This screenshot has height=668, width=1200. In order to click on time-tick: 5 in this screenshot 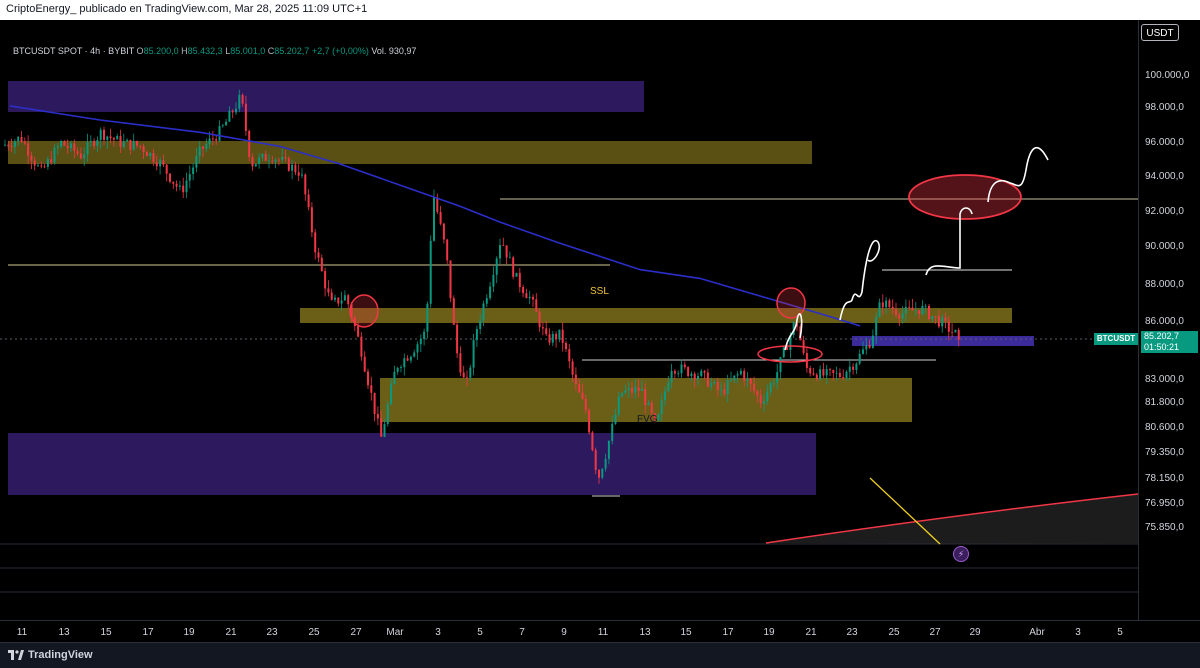, I will do `click(1120, 632)`.